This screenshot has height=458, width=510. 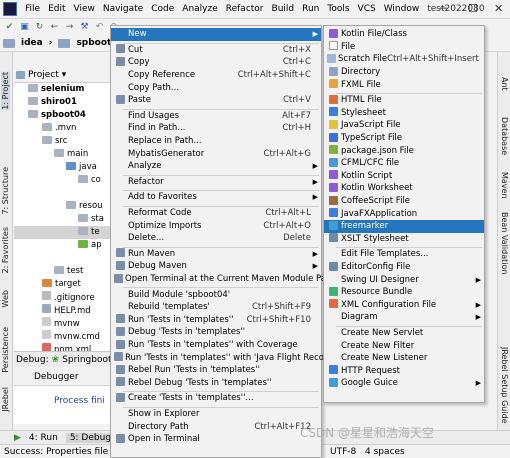 What do you see at coordinates (32, 9) in the screenshot?
I see `menu-file: File` at bounding box center [32, 9].